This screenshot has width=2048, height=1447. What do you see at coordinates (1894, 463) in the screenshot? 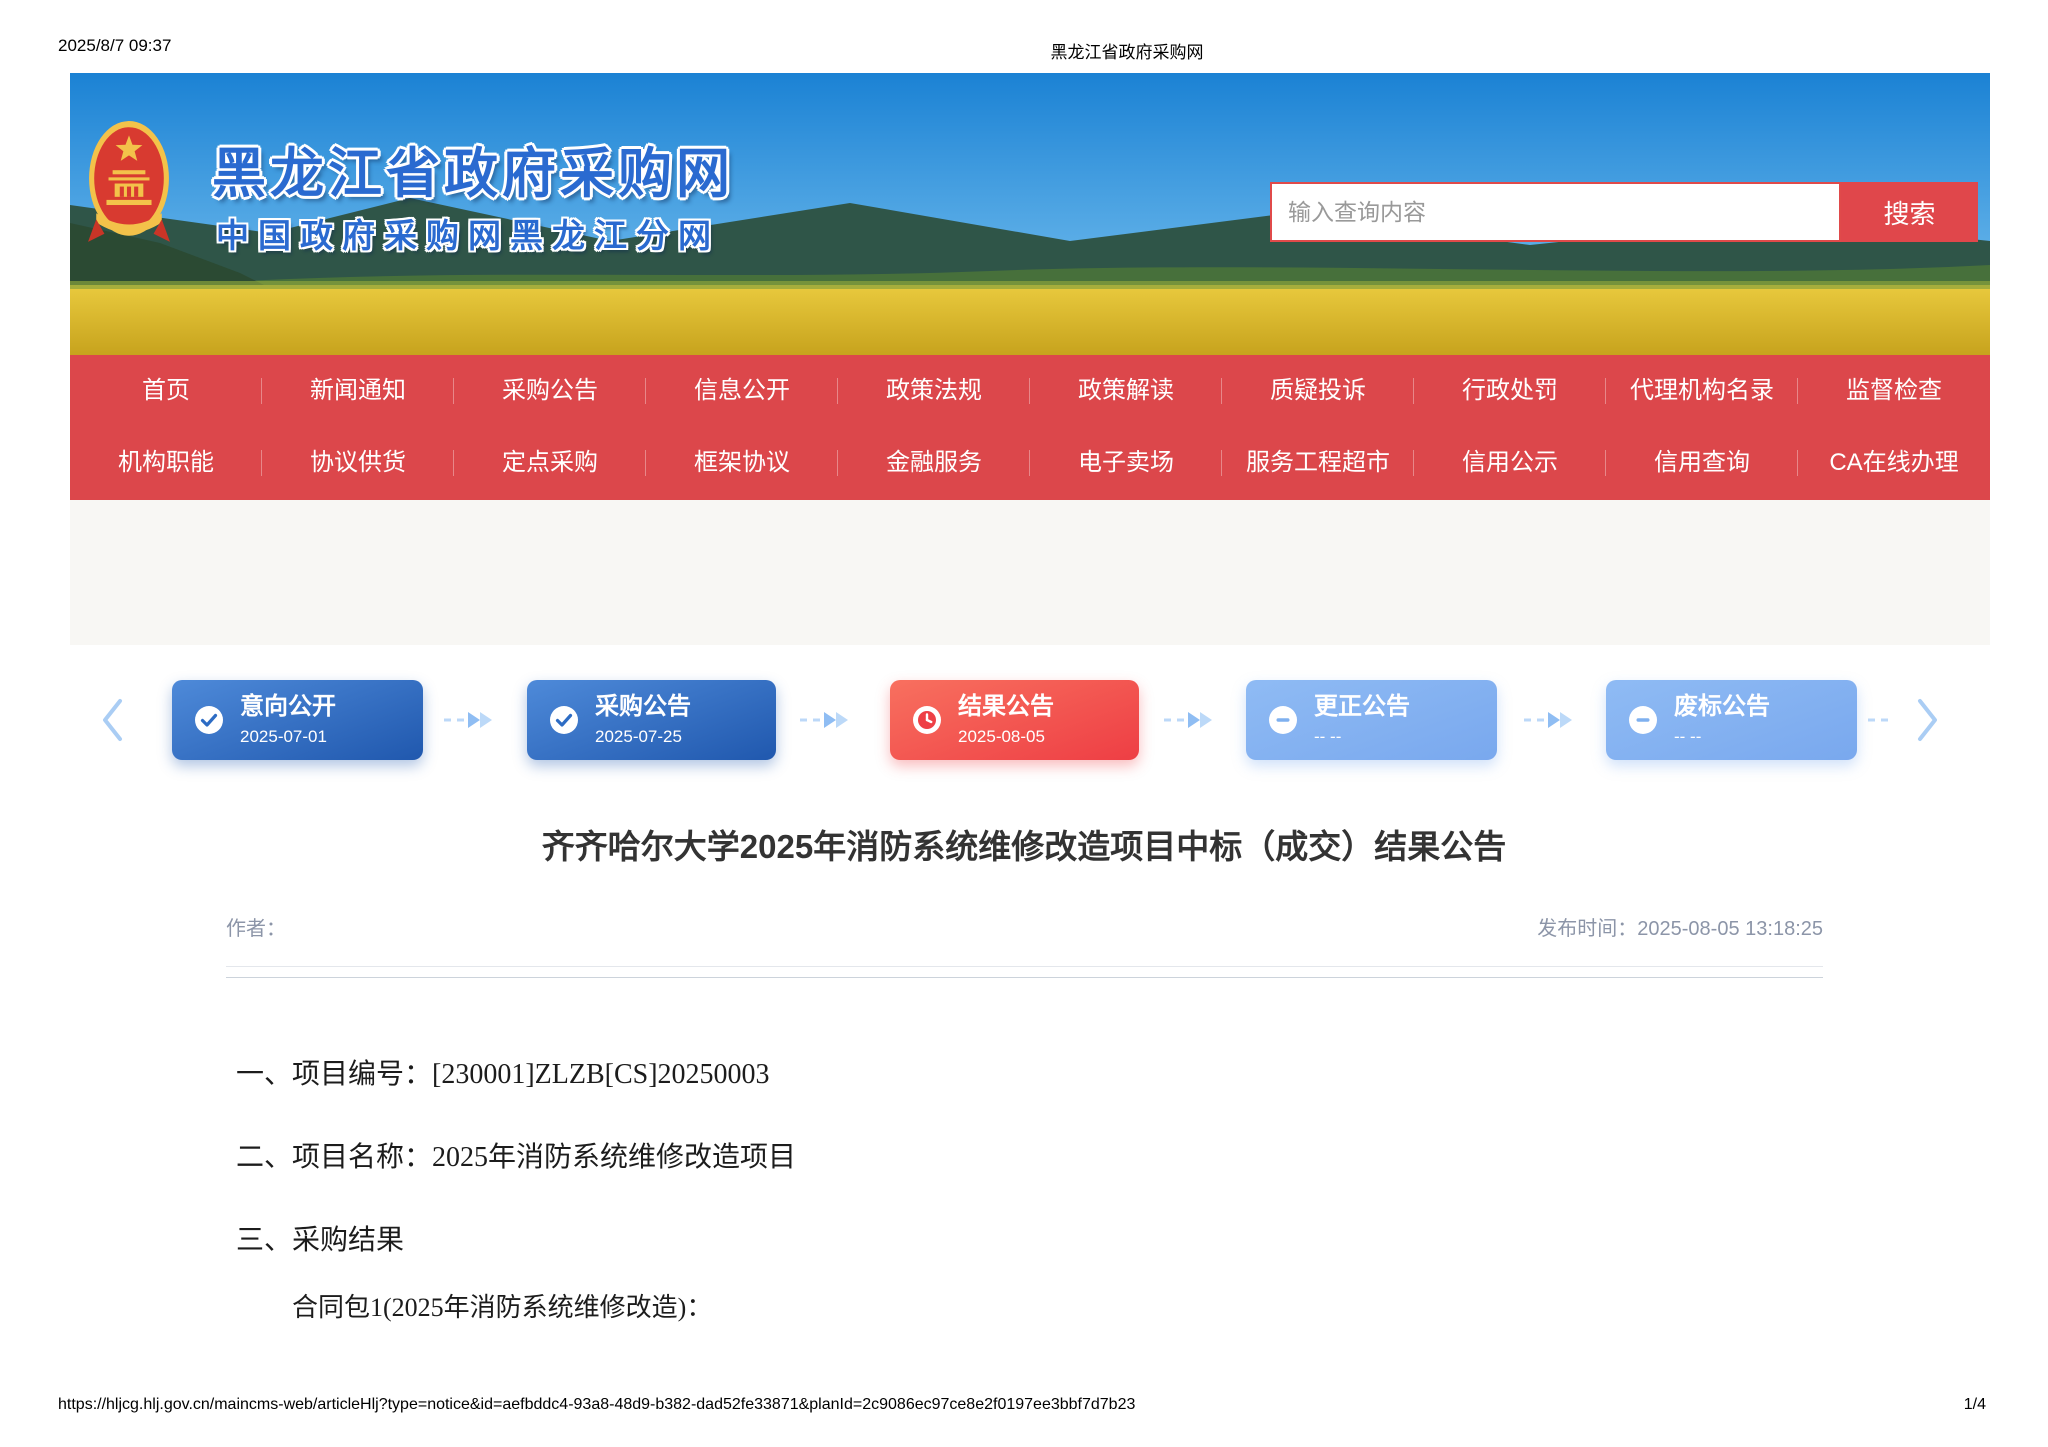
I see `nav-item-ca-online: CA在线办理` at bounding box center [1894, 463].